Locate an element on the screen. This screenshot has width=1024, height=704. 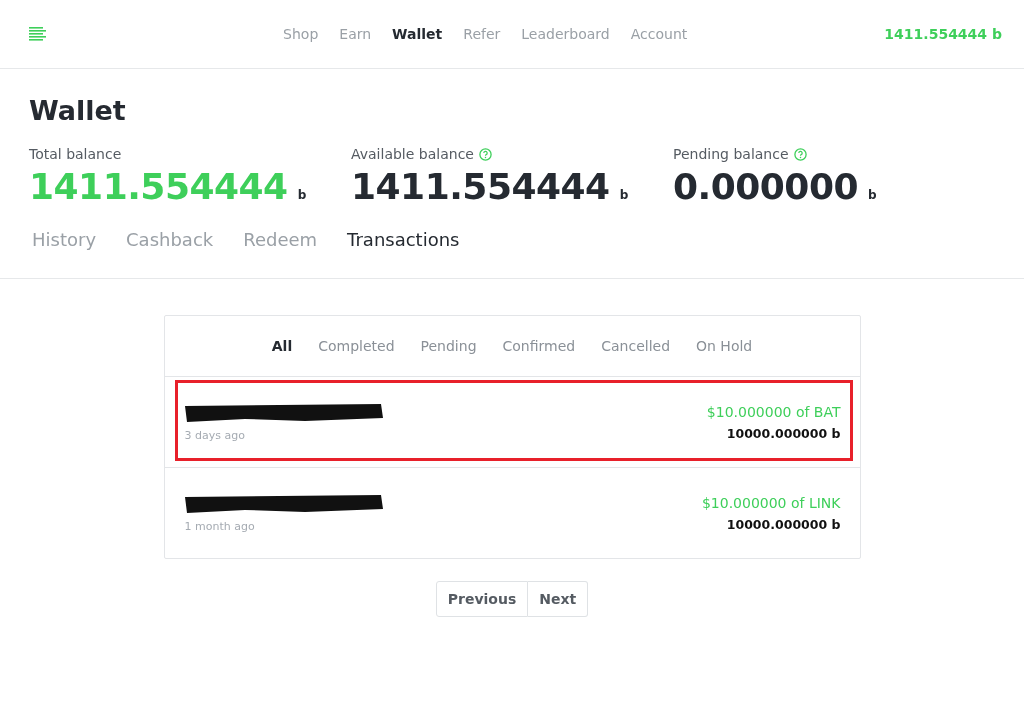
tab: History is located at coordinates (64, 239).